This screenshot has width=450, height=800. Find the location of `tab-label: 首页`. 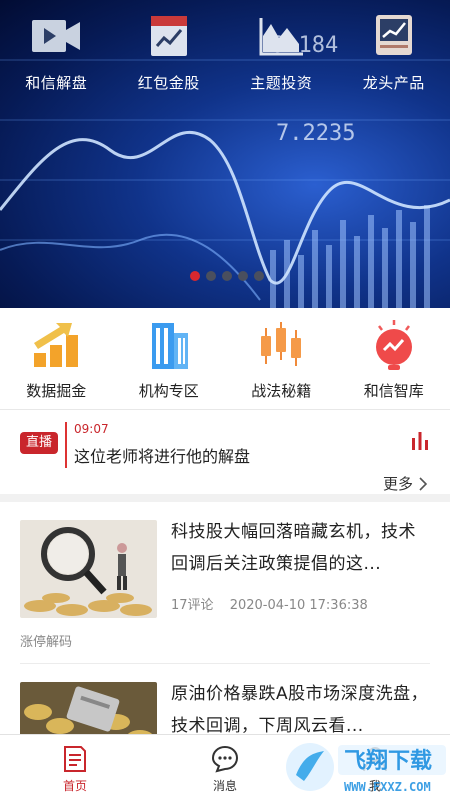

tab-label: 首页 is located at coordinates (74, 786).